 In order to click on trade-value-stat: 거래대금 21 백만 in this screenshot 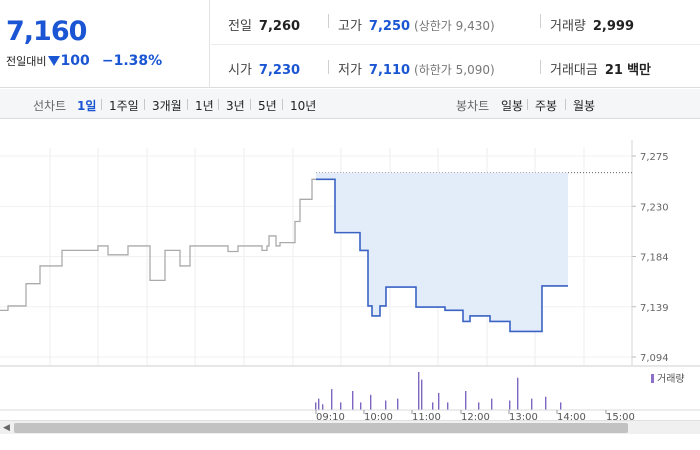, I will do `click(600, 68)`.